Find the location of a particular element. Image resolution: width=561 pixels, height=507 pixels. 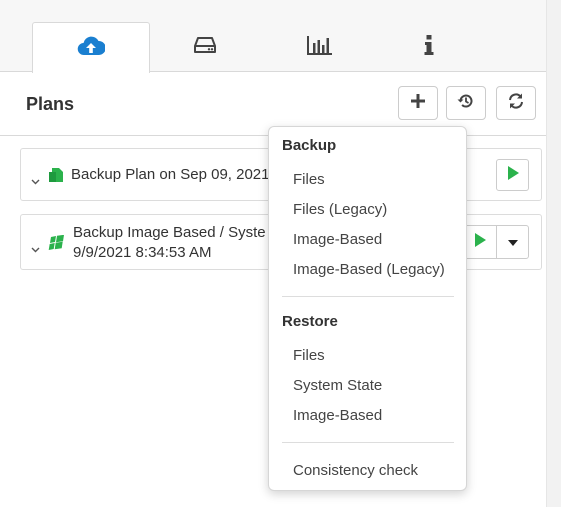

refresh-icon is located at coordinates (516, 103).